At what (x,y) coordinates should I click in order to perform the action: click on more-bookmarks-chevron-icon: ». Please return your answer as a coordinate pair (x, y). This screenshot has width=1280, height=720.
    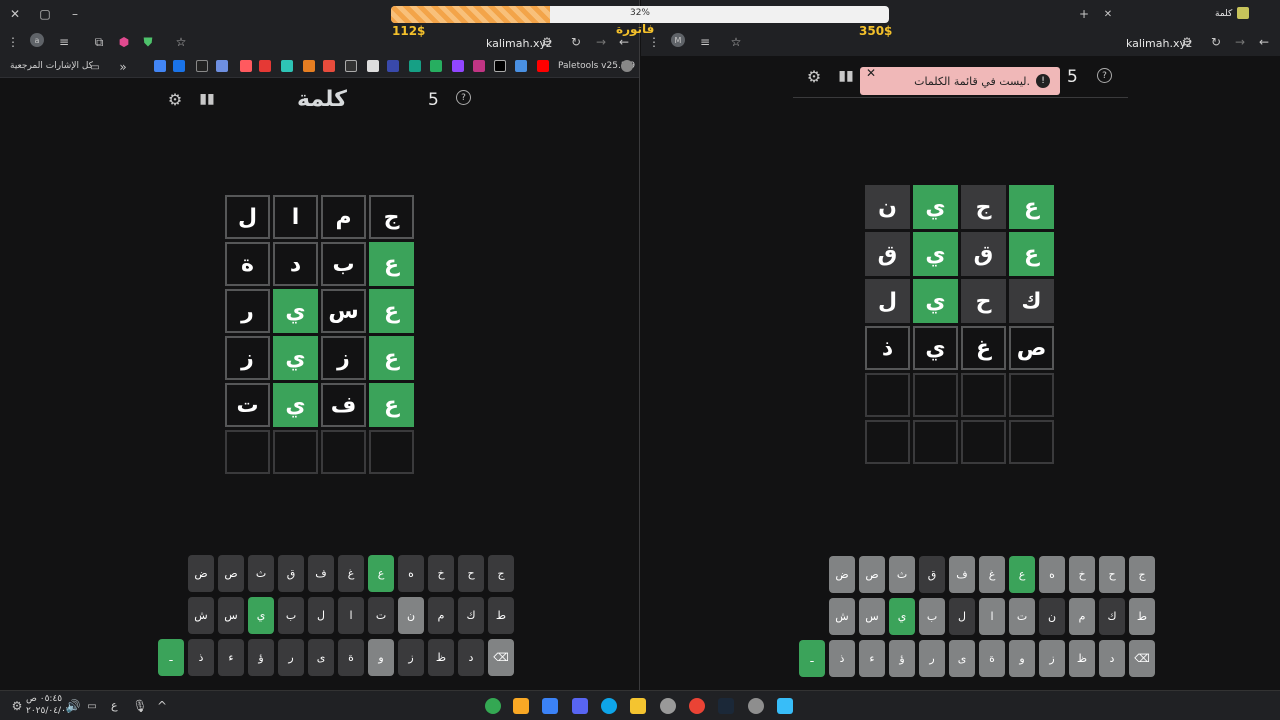
    Looking at the image, I should click on (123, 67).